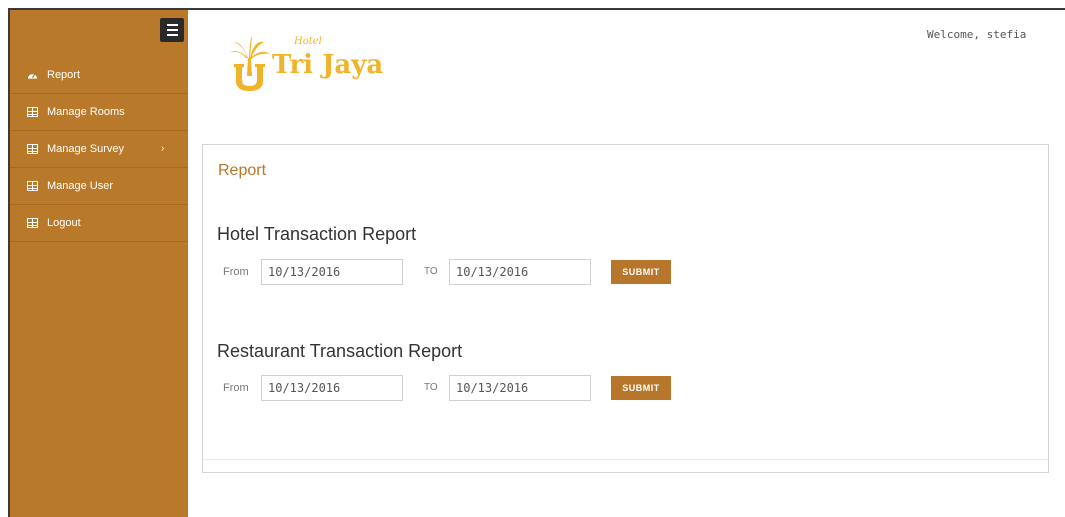  I want to click on sidebar-item-manage-survey: Manage Survey ›, so click(99, 149).